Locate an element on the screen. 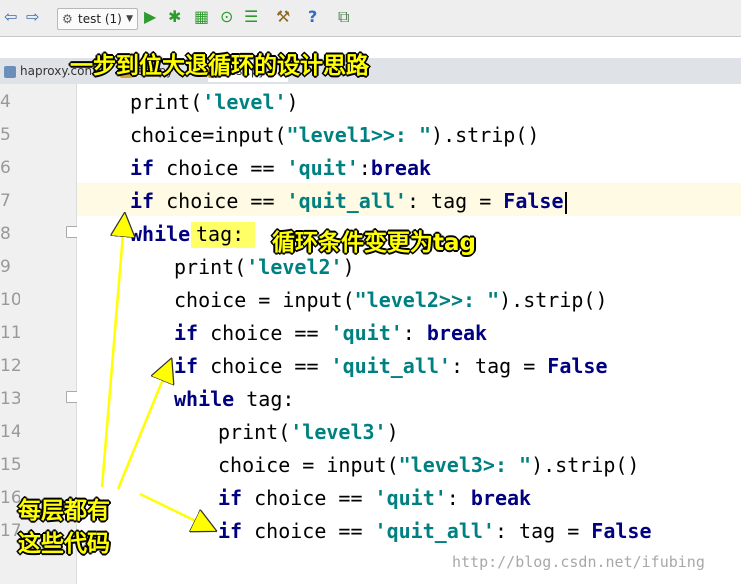 The height and width of the screenshot is (584, 741). annotation-condition: 循环条件变更为tag is located at coordinates (374, 243).